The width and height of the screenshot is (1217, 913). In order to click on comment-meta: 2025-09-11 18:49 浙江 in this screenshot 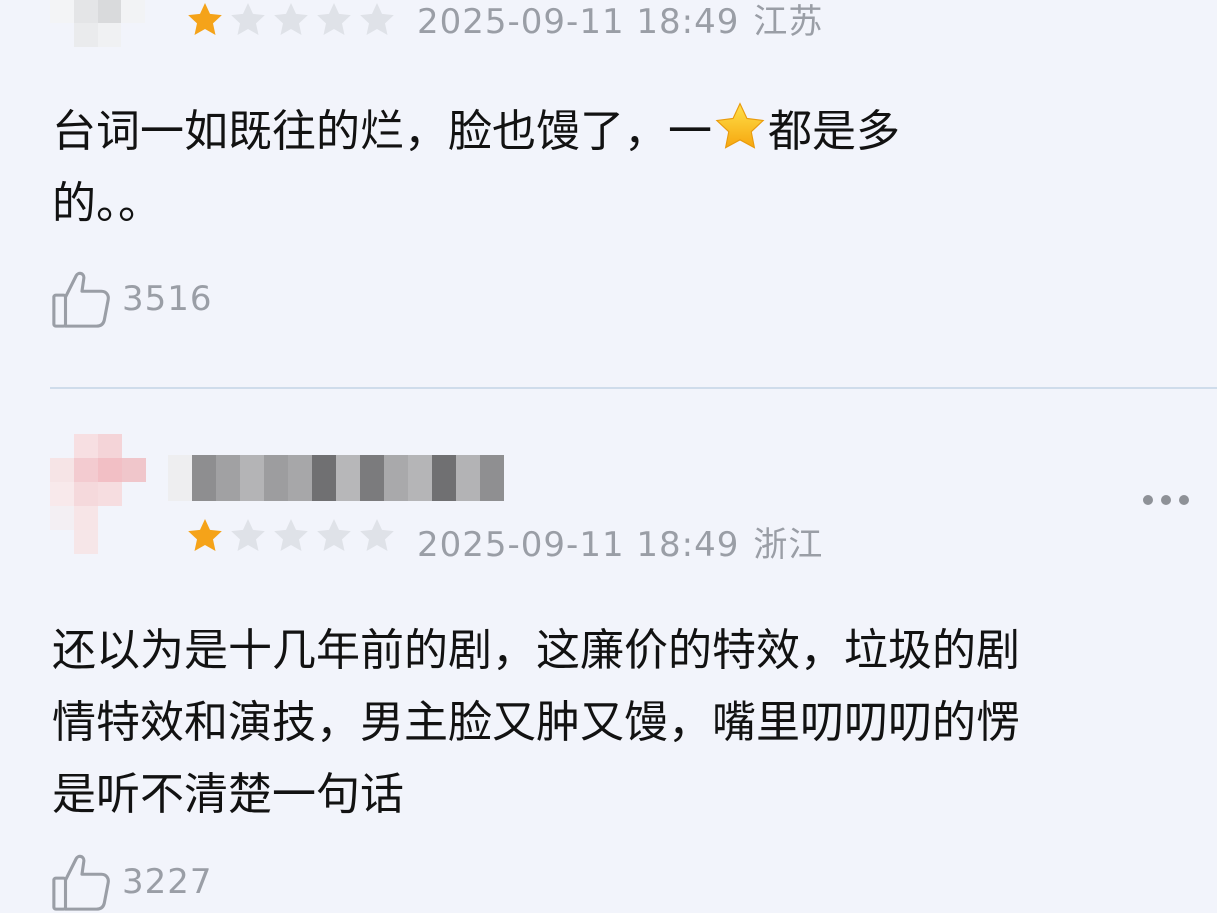, I will do `click(620, 541)`.